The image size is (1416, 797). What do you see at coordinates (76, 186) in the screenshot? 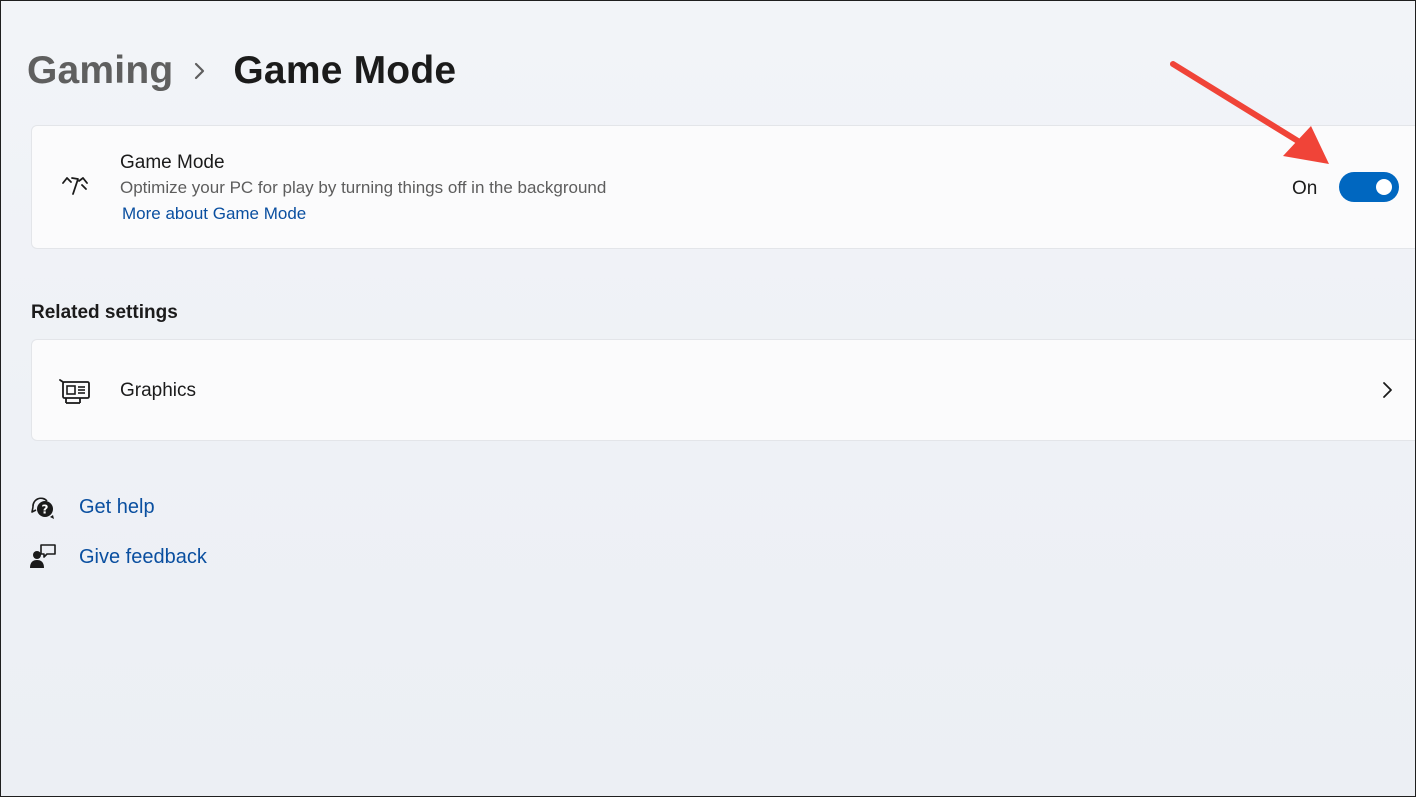
I see `game-mode-gauge-icon` at bounding box center [76, 186].